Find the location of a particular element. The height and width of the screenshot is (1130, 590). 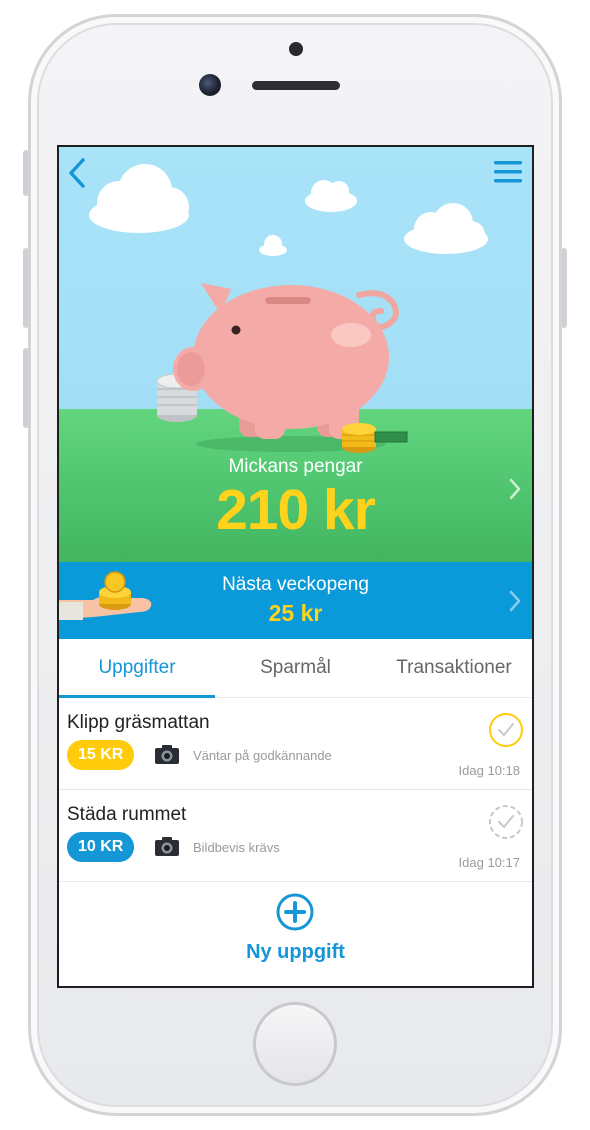

phone-sensor is located at coordinates (296, 49).